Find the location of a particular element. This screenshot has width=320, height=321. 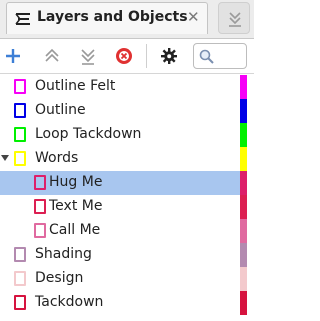

layers-icon is located at coordinates (23, 19).